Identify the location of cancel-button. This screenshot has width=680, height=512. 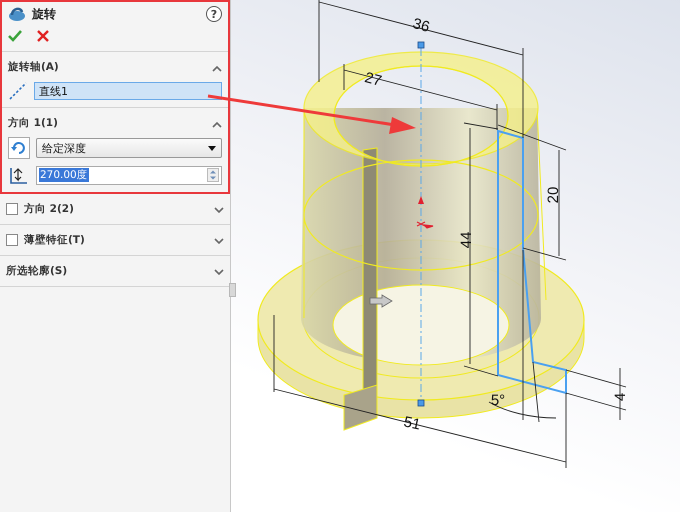
(43, 36).